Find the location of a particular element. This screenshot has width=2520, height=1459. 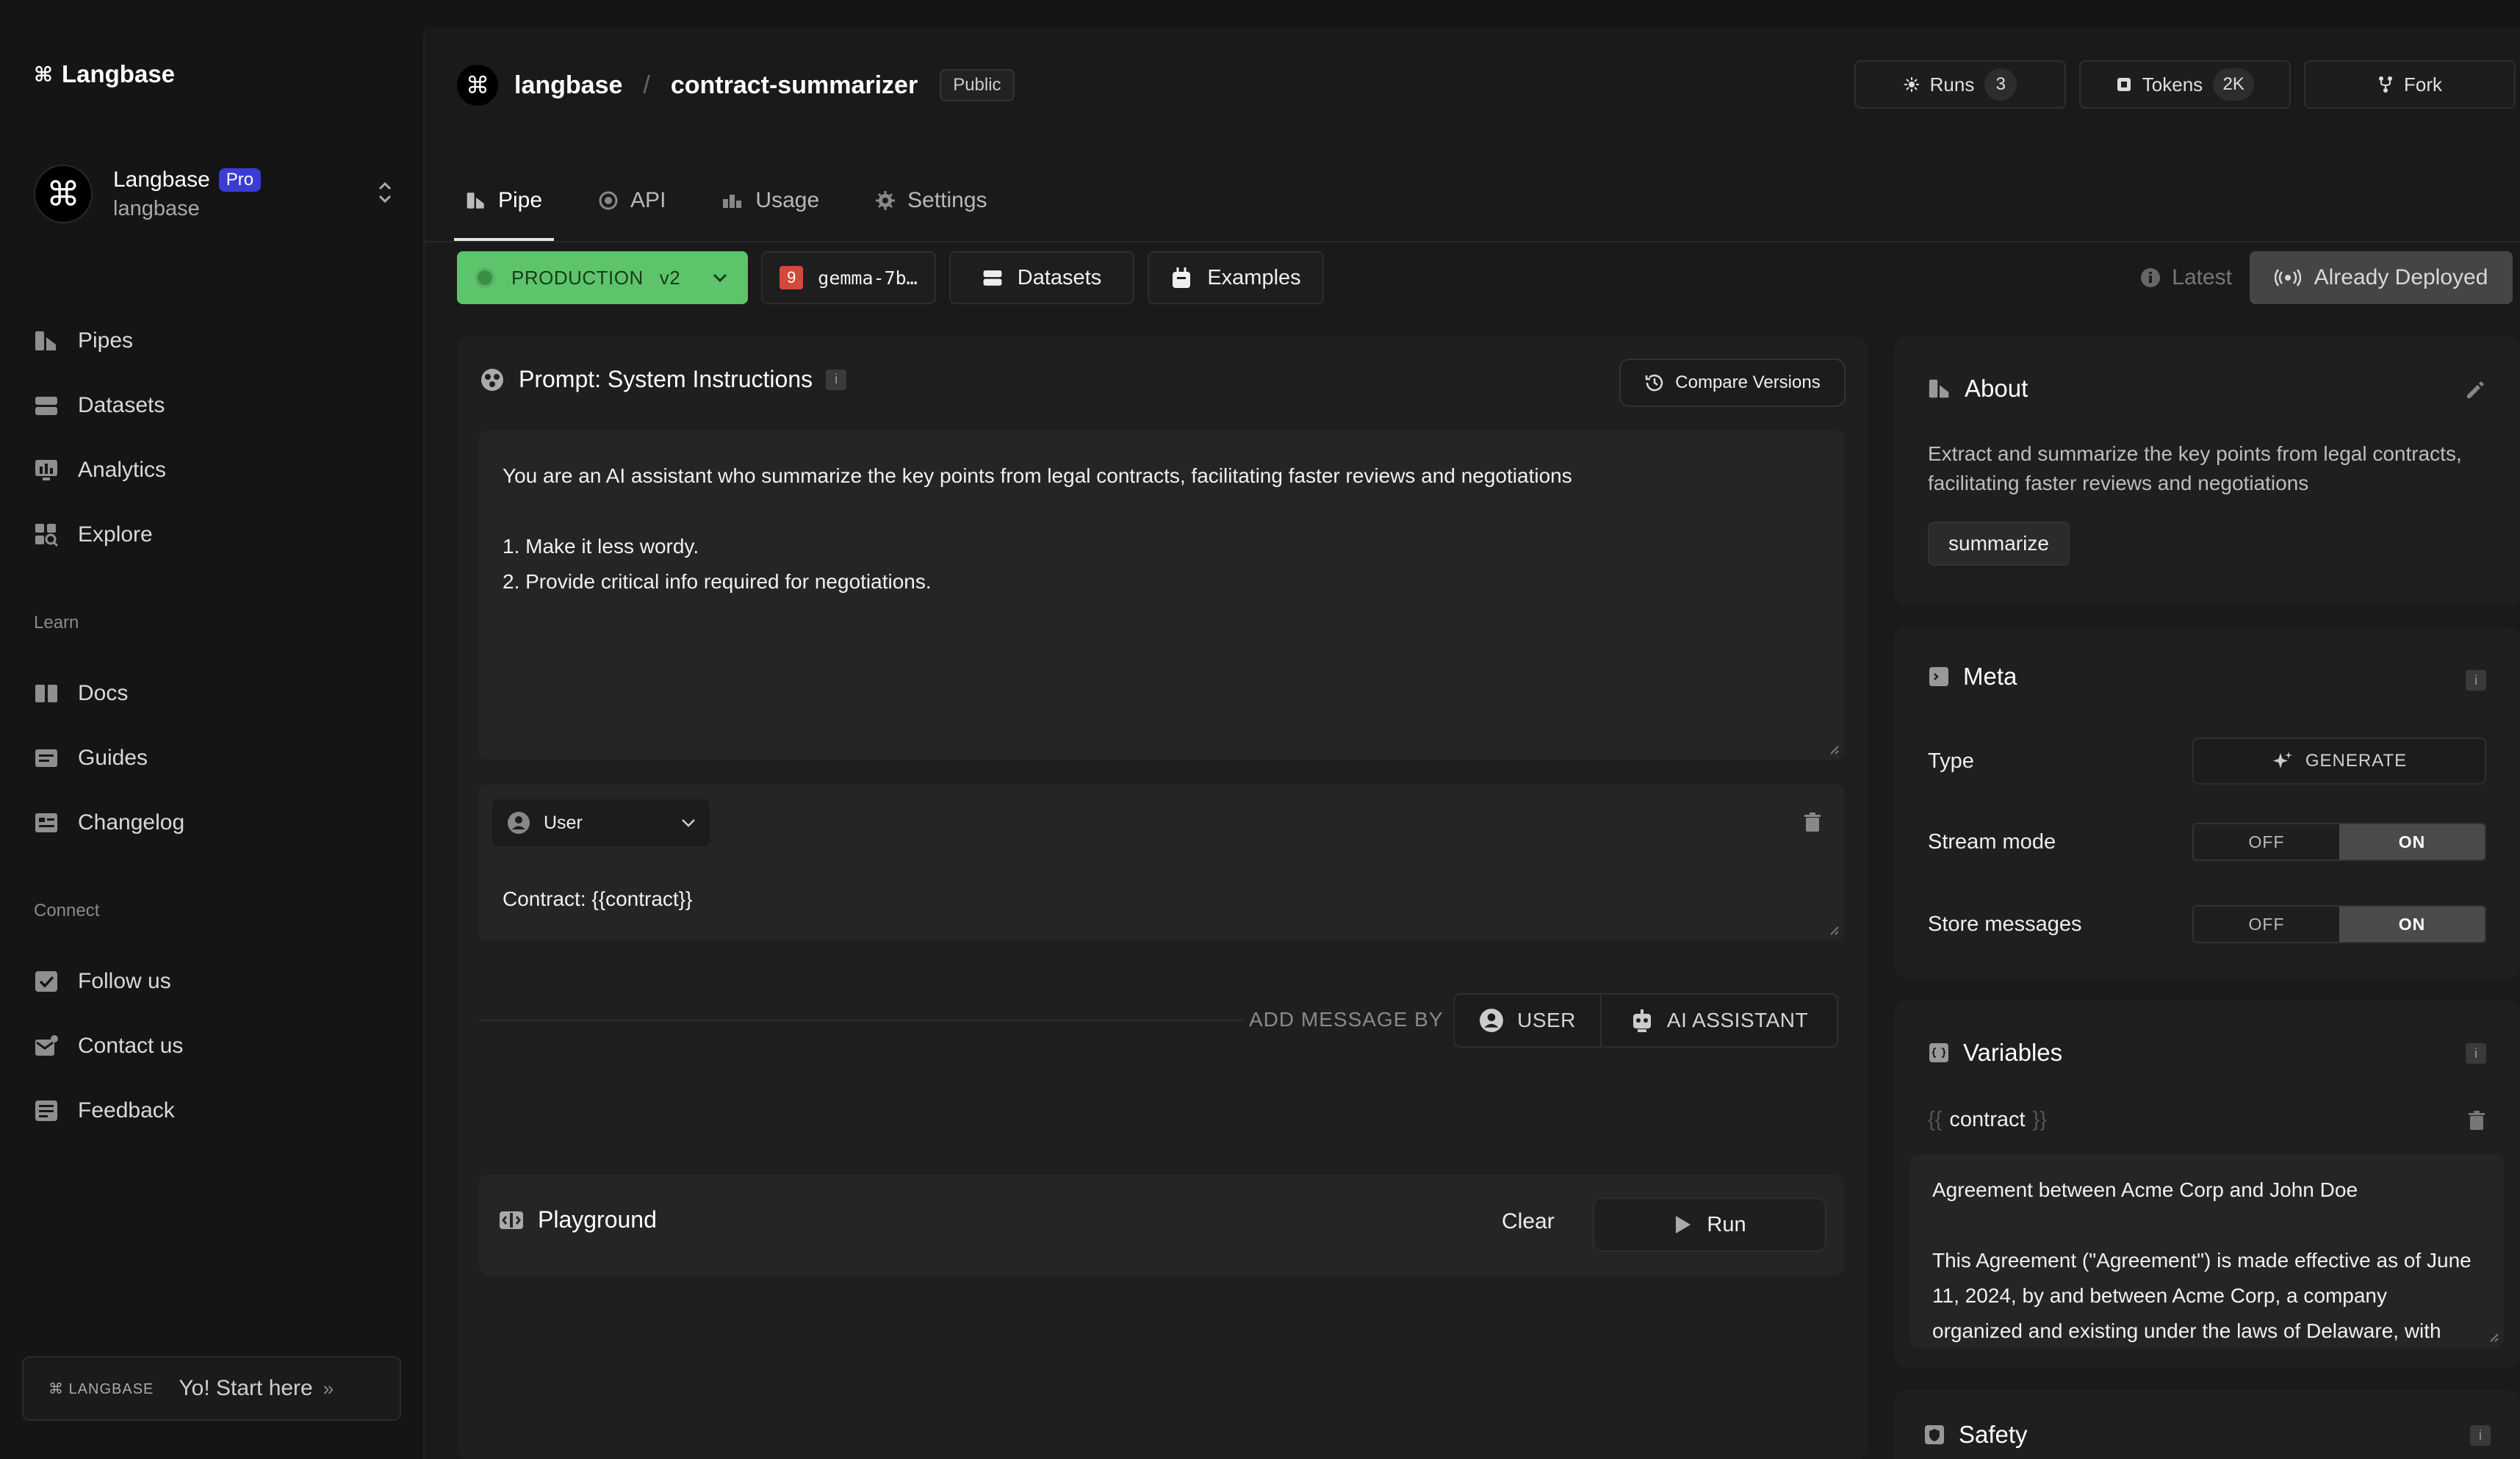

tab-label: Pipe is located at coordinates (520, 200).